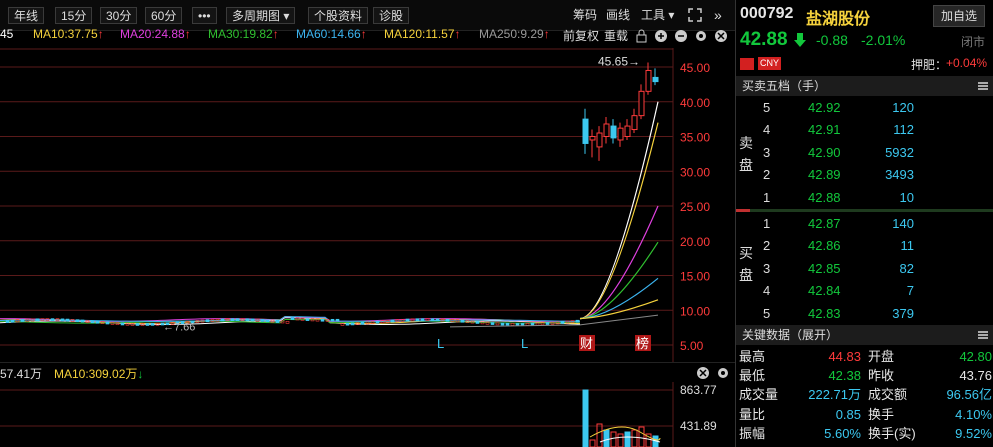 This screenshot has width=993, height=447. I want to click on key-data-value: 4.10%, so click(973, 414).